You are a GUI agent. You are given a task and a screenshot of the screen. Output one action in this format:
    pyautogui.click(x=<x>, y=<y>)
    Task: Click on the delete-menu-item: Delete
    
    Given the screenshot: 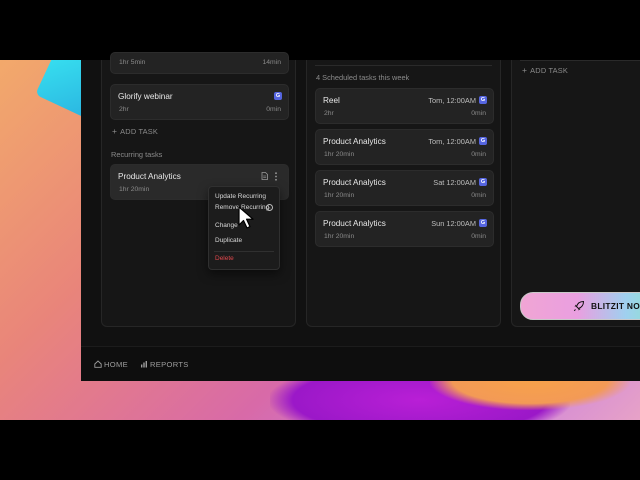 What is the action you would take?
    pyautogui.click(x=224, y=258)
    